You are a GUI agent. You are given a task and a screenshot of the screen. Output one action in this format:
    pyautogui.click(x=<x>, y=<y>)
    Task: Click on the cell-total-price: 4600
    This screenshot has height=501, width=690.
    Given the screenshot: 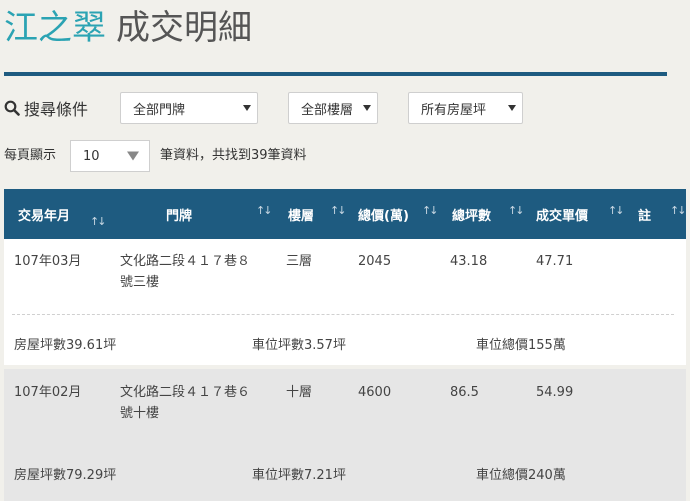 What is the action you would take?
    pyautogui.click(x=375, y=392)
    